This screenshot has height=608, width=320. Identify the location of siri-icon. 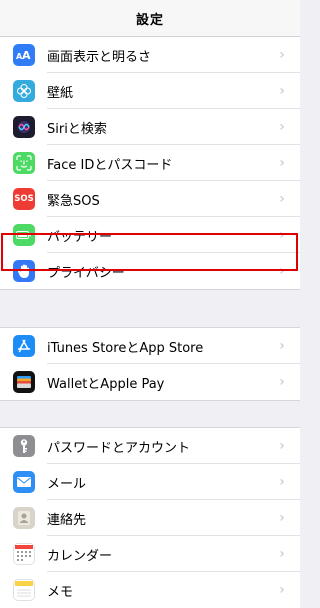
(24, 127).